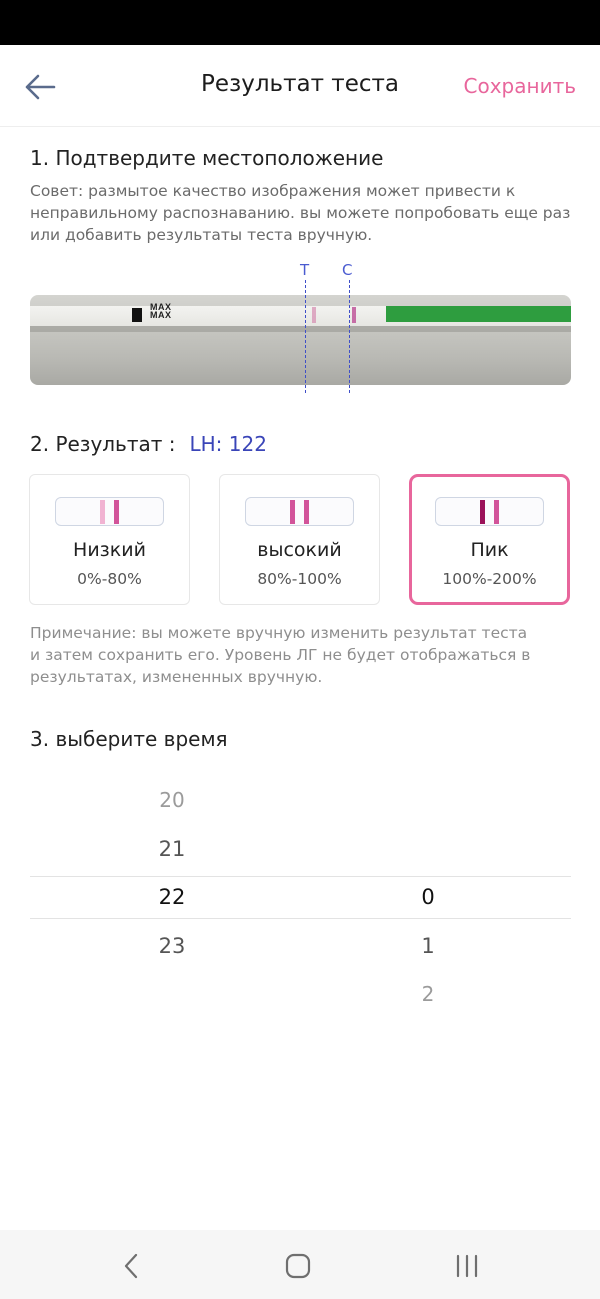 The image size is (600, 1299). I want to click on status-bar, so click(300, 22).